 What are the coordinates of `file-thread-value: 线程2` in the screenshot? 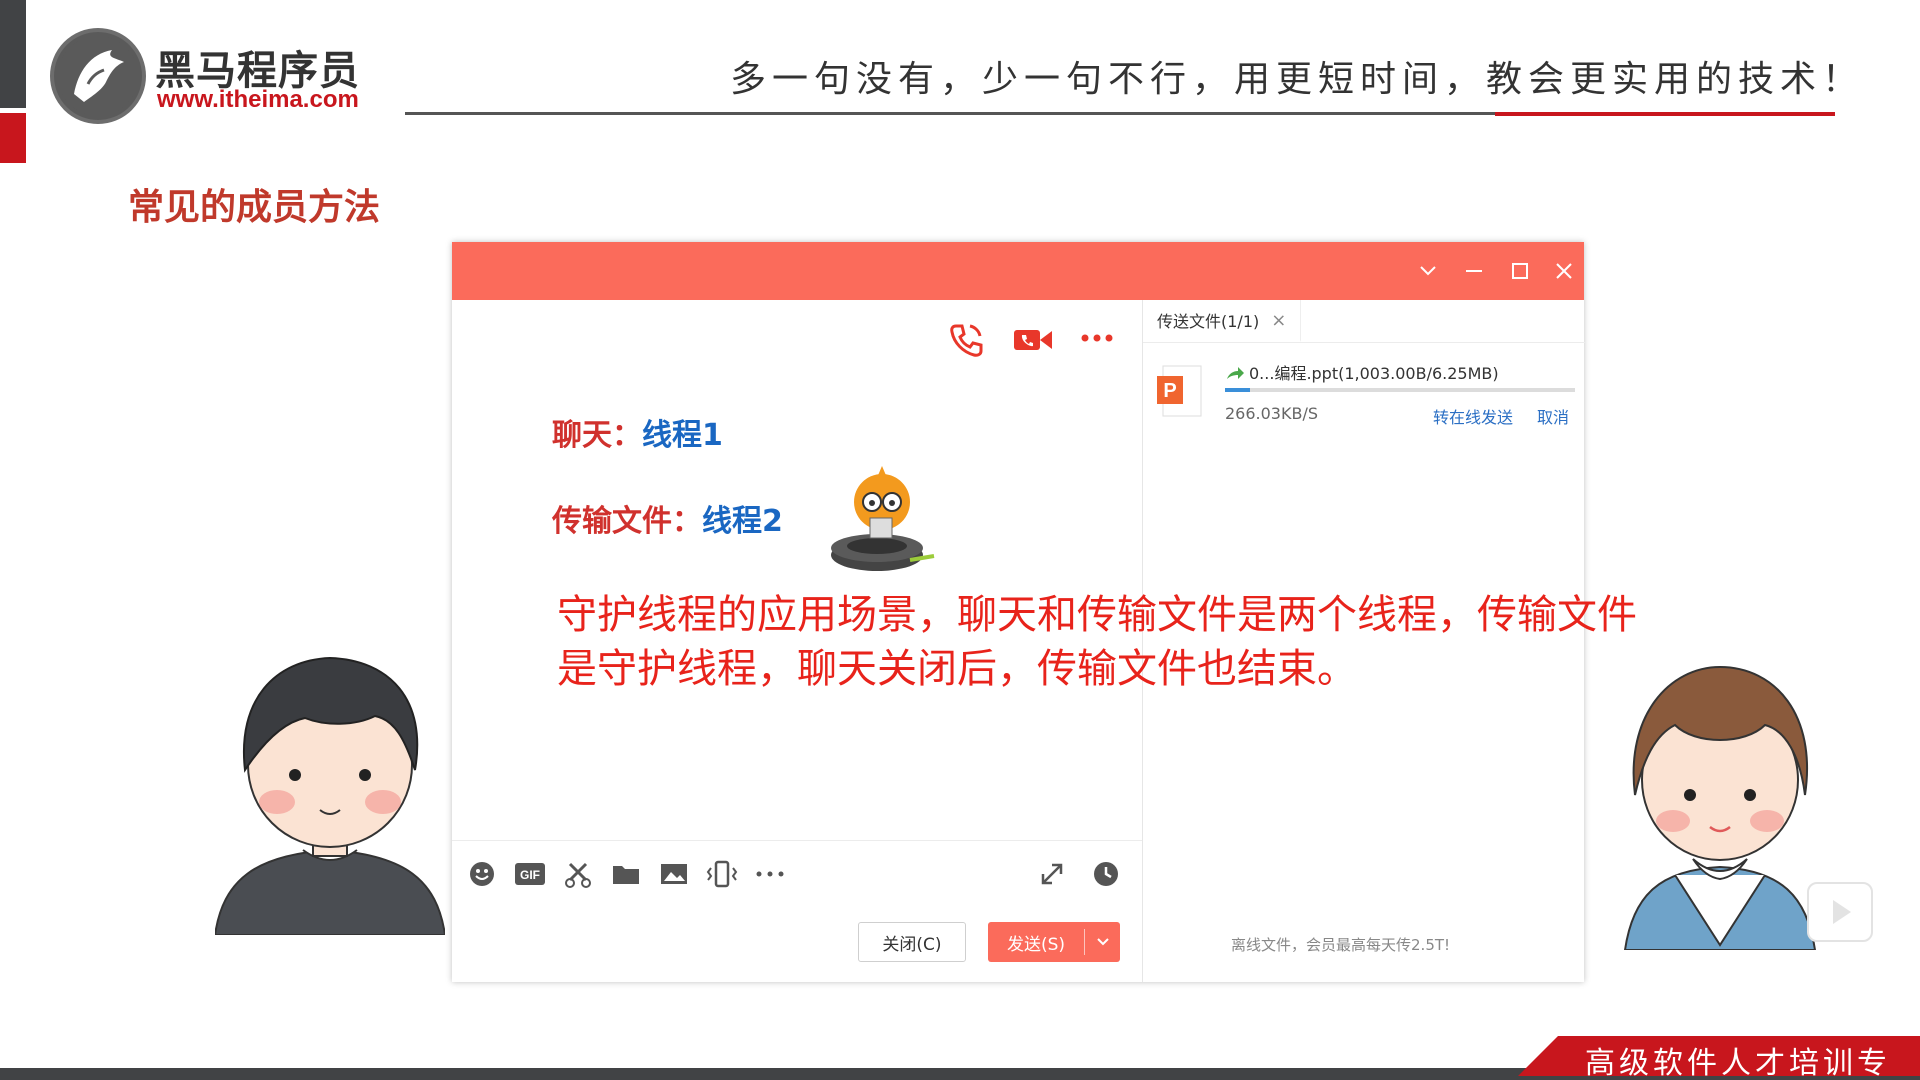 It's located at (742, 521).